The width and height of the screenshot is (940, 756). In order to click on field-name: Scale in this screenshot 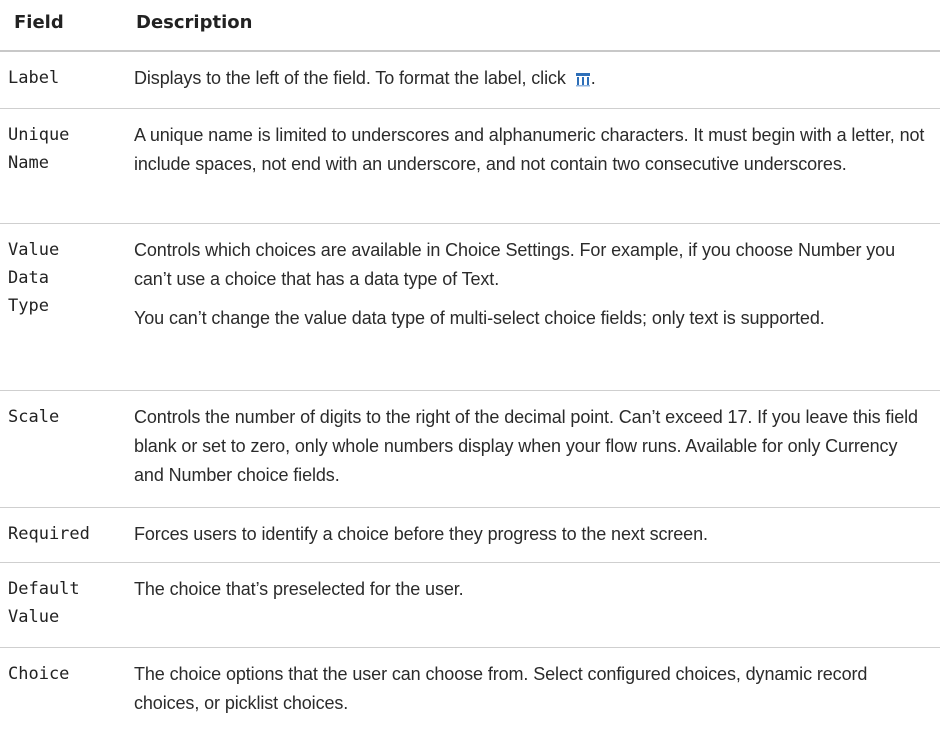, I will do `click(34, 417)`.